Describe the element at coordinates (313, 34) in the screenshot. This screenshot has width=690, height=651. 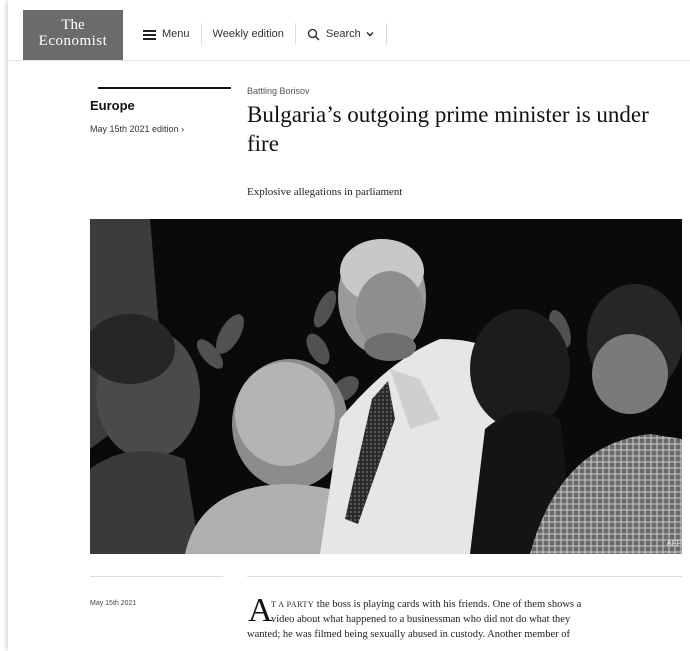
I see `search-icon` at that location.